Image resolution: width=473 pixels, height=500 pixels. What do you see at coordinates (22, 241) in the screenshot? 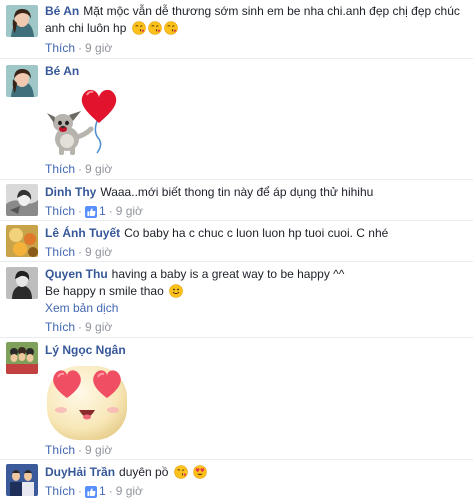
I see `avatar-le-anh-tuyet` at bounding box center [22, 241].